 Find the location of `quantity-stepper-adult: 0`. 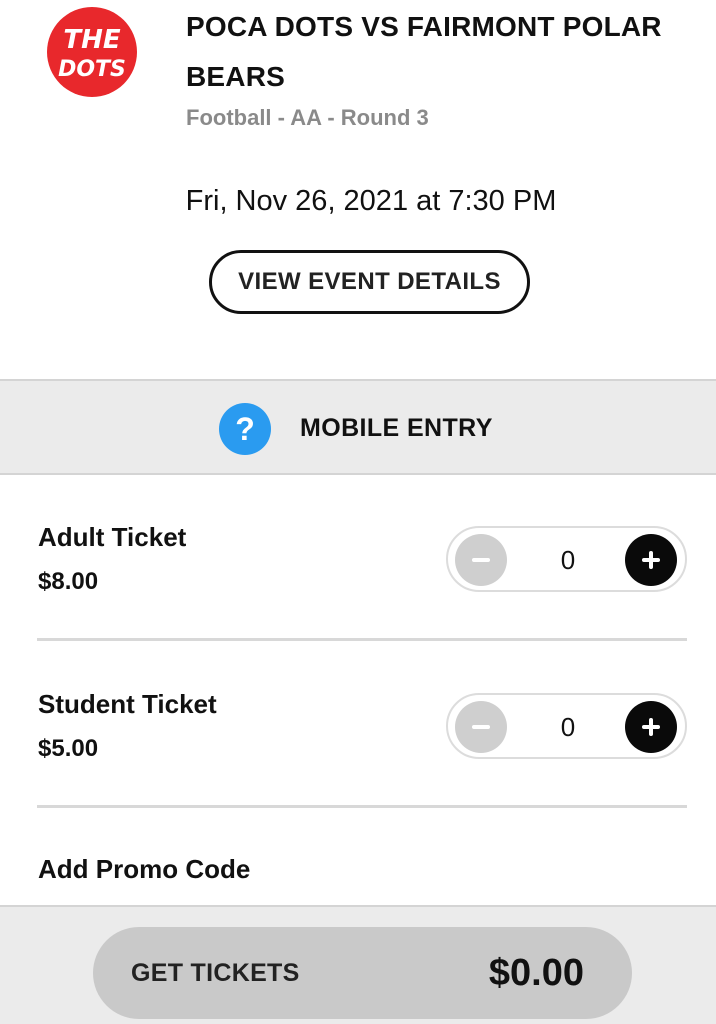

quantity-stepper-adult: 0 is located at coordinates (566, 559).